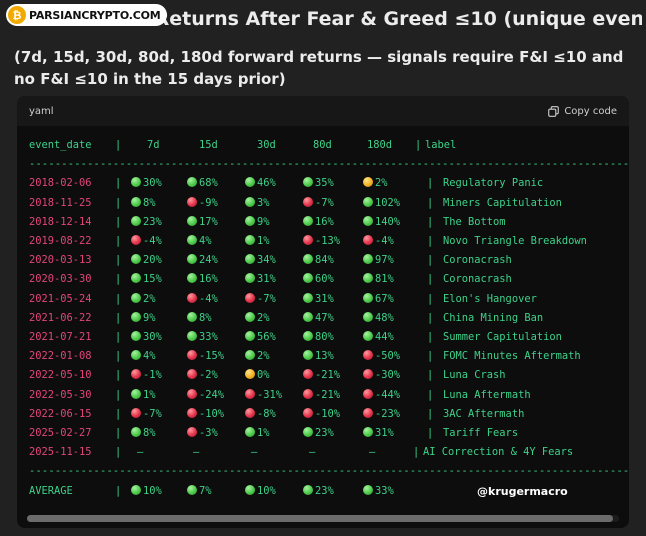 Image resolution: width=646 pixels, height=536 pixels. Describe the element at coordinates (498, 452) in the screenshot. I see `event-label: AI Correction & 4Y Fears` at that location.